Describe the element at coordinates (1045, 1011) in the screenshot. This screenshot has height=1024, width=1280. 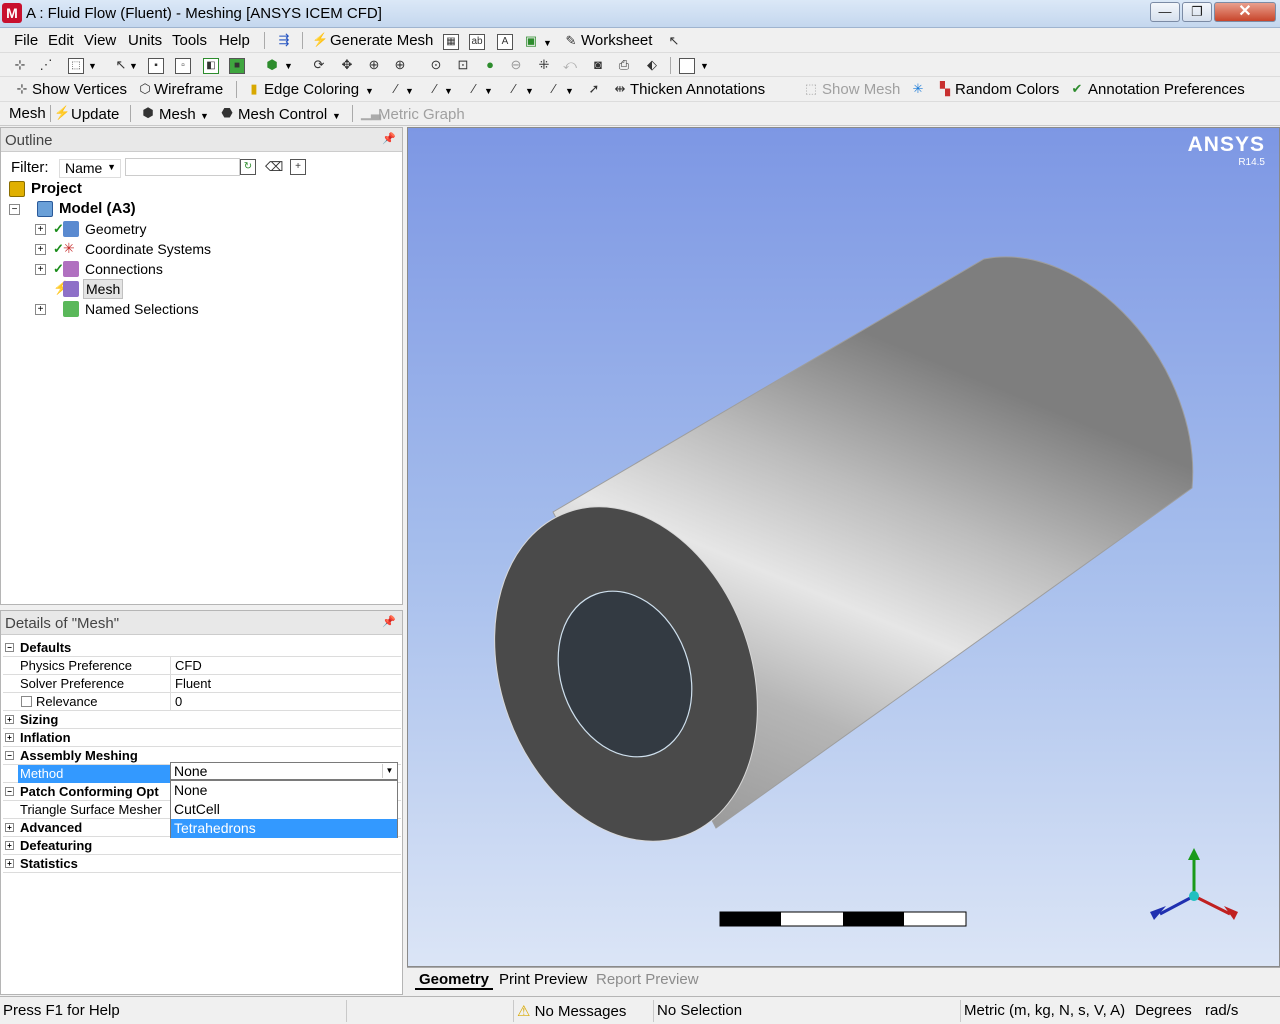
I see `status-units: Metric (m, kg, N, s, V, A)` at that location.